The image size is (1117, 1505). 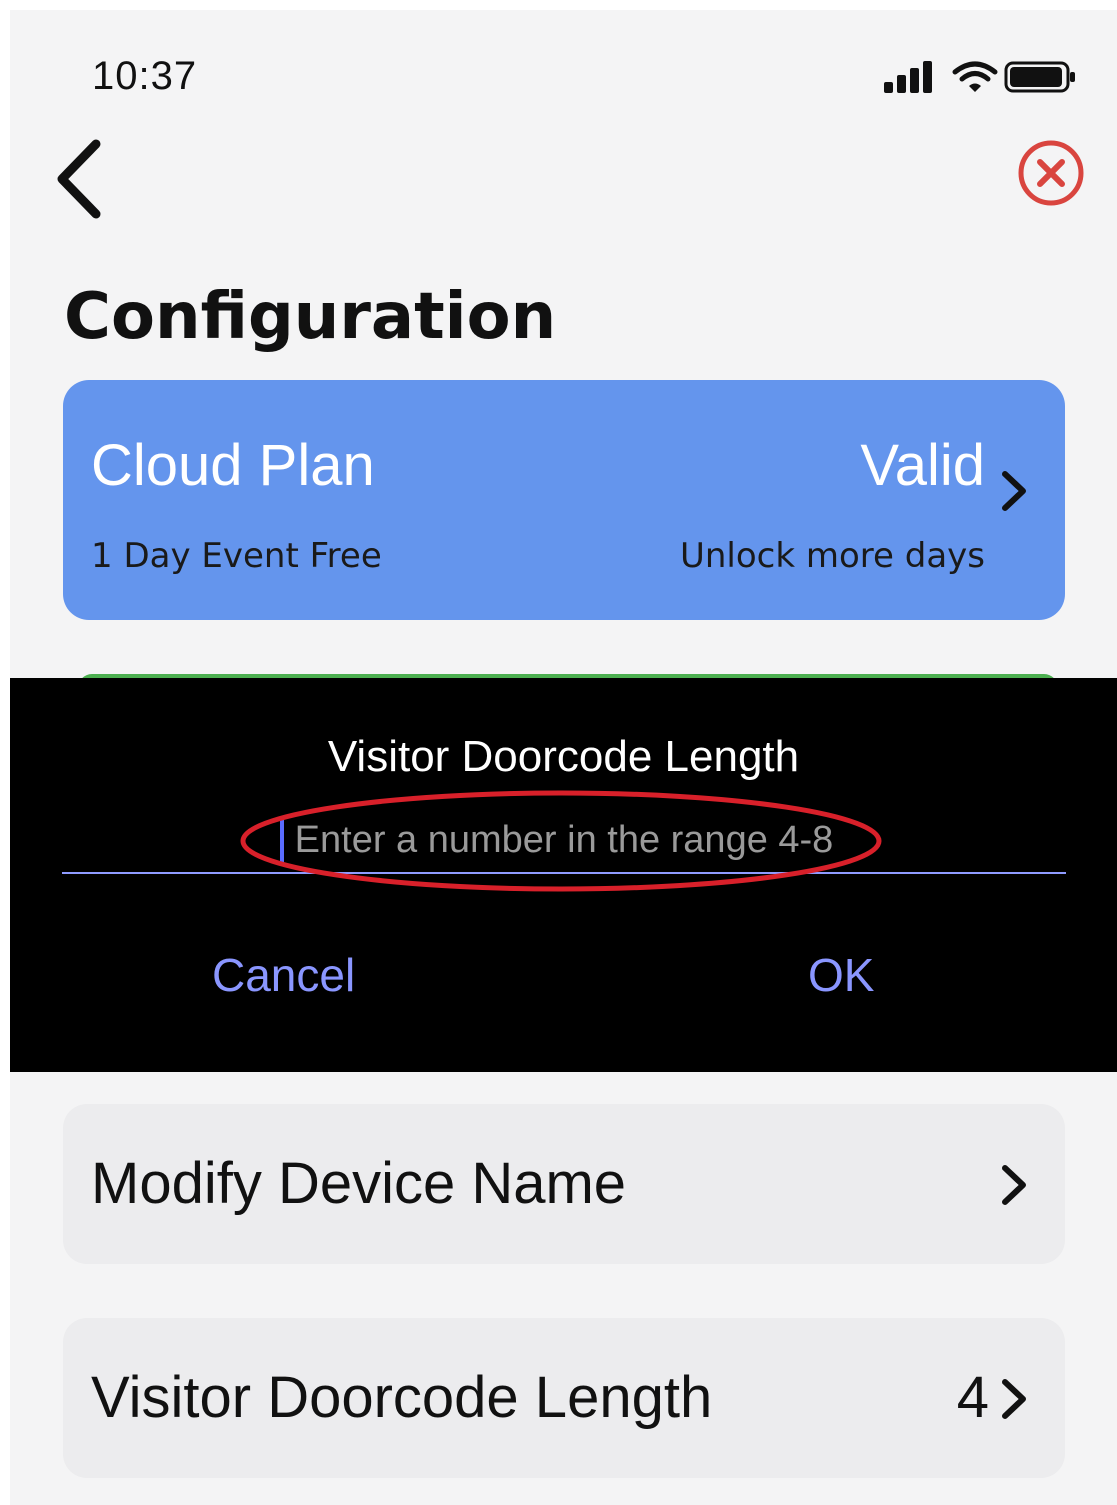 I want to click on cloud-plan-subtitle: 1 Day Event Free, so click(x=236, y=556).